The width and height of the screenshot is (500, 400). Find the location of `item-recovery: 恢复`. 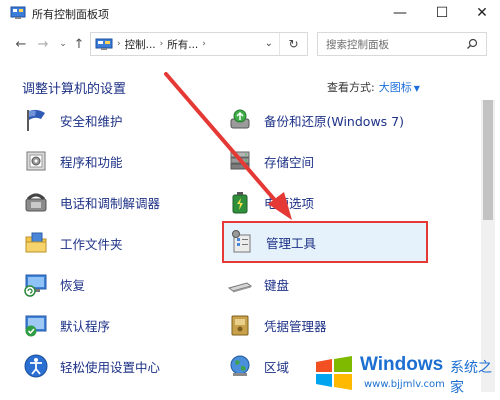

item-recovery: 恢复 is located at coordinates (53, 284).